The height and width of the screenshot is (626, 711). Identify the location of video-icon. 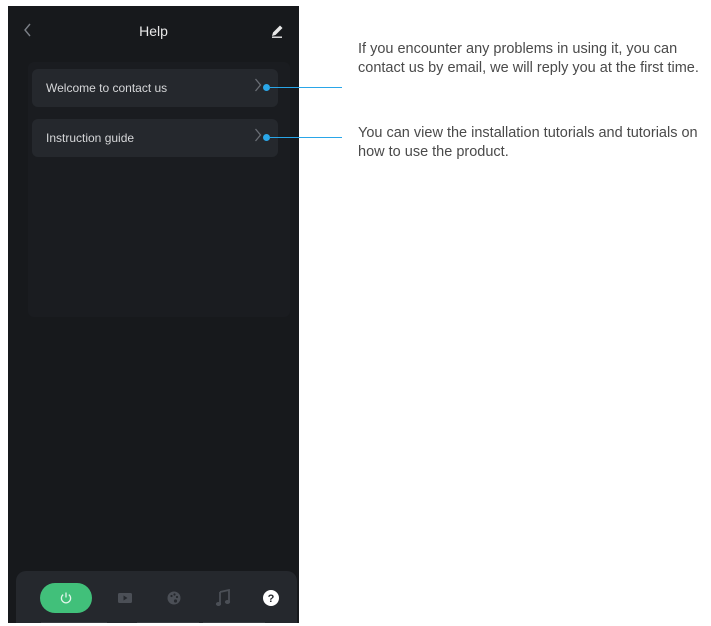
(125, 598).